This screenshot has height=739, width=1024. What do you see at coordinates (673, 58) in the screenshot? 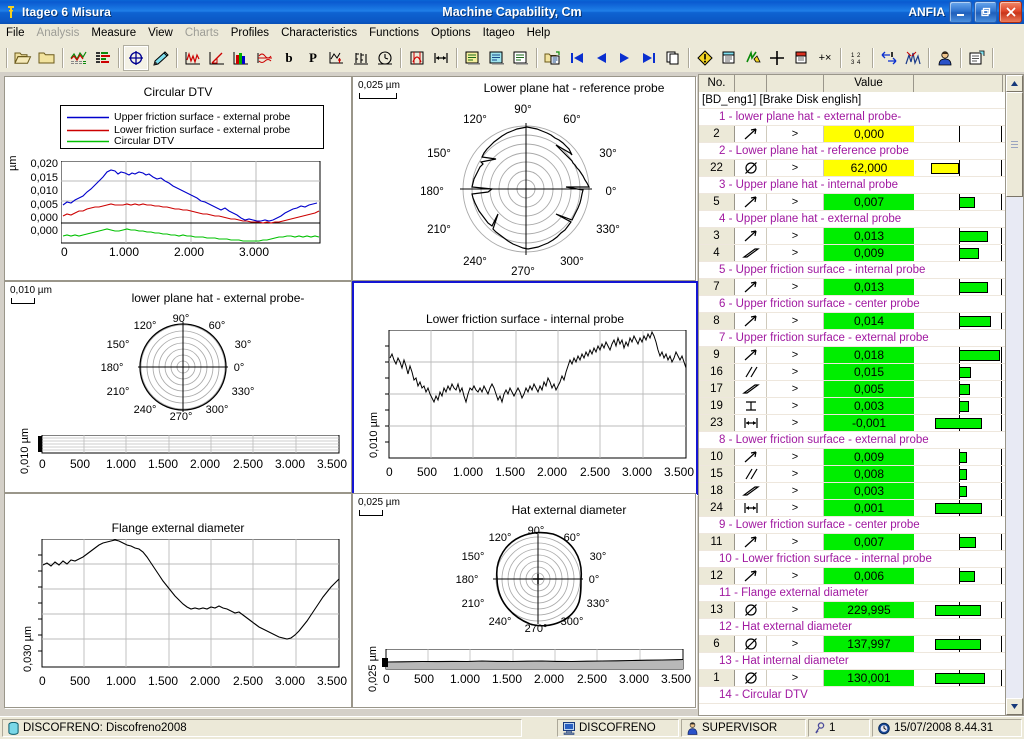
I see `copy-icon` at bounding box center [673, 58].